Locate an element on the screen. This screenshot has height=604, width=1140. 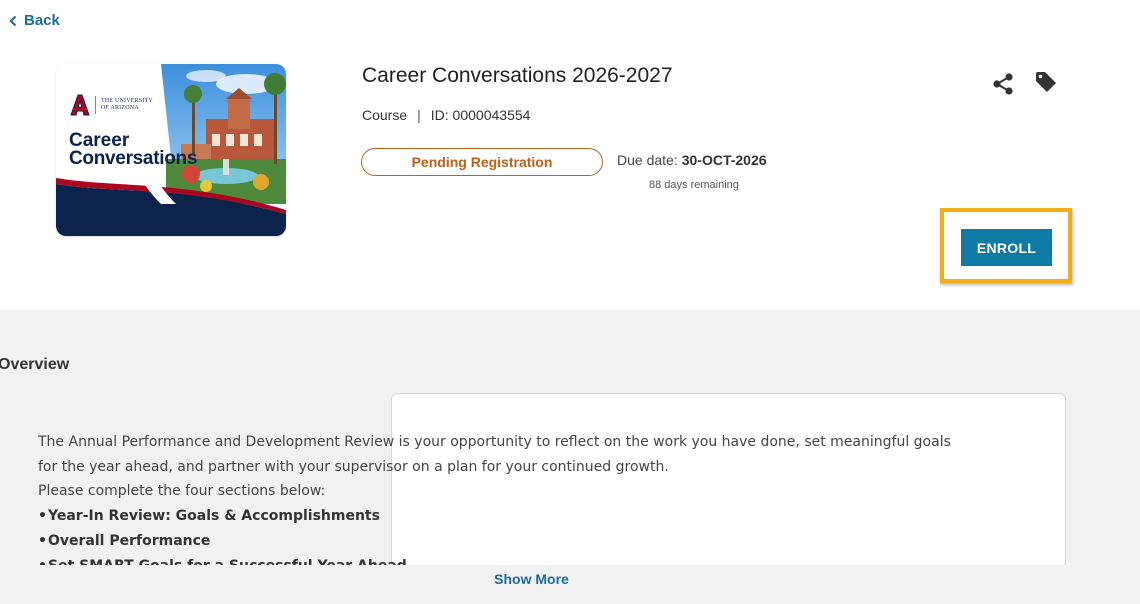
status-badge: Pending Registration is located at coordinates (482, 162).